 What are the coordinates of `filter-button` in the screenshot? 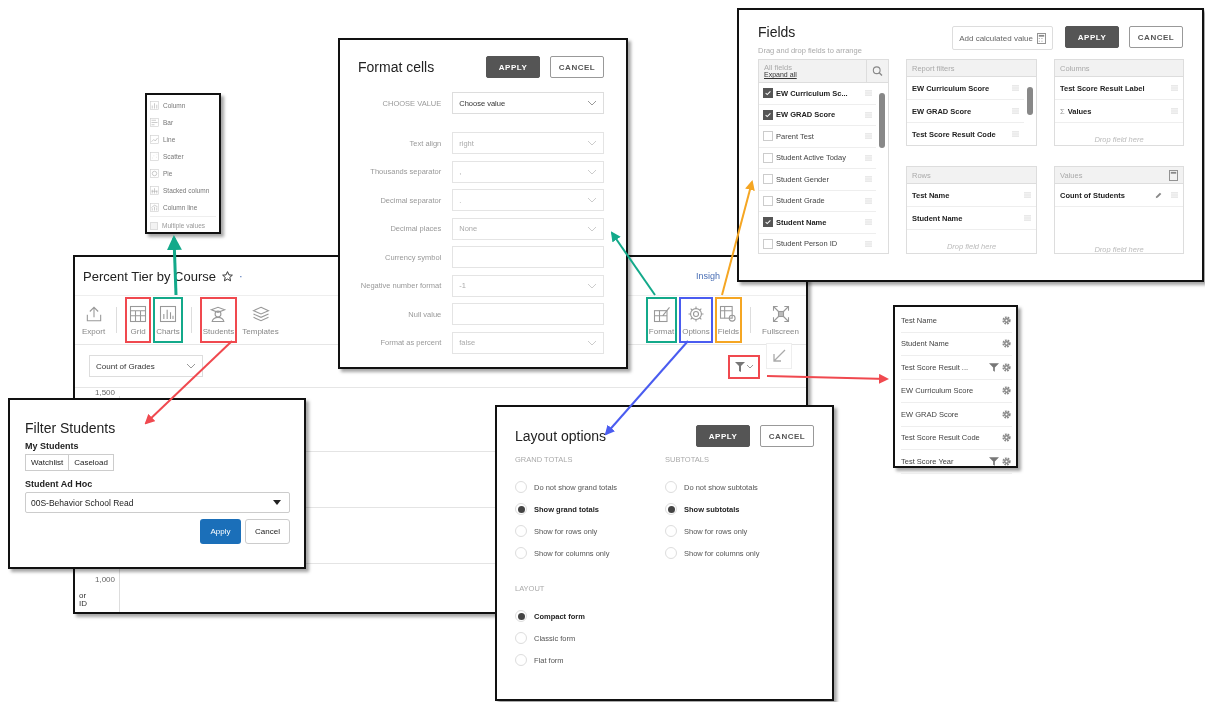 It's located at (744, 367).